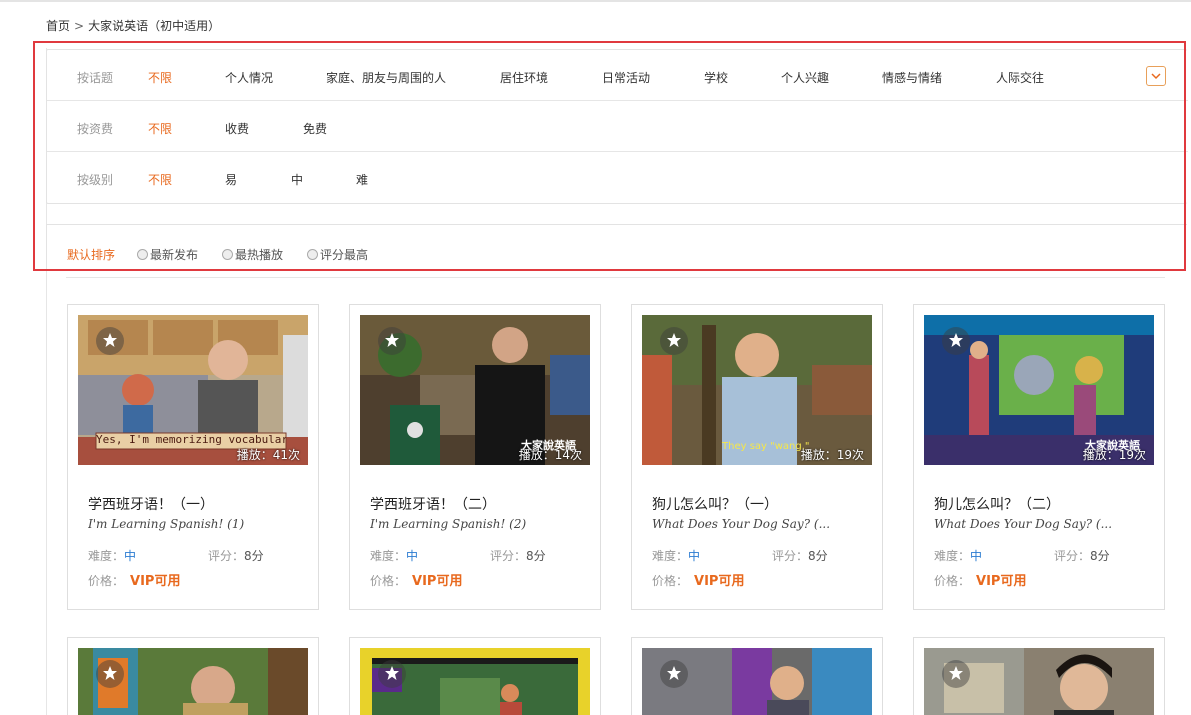 The height and width of the screenshot is (715, 1191). I want to click on filter-topic-family: 家庭、朋友与周围的人, so click(386, 77).